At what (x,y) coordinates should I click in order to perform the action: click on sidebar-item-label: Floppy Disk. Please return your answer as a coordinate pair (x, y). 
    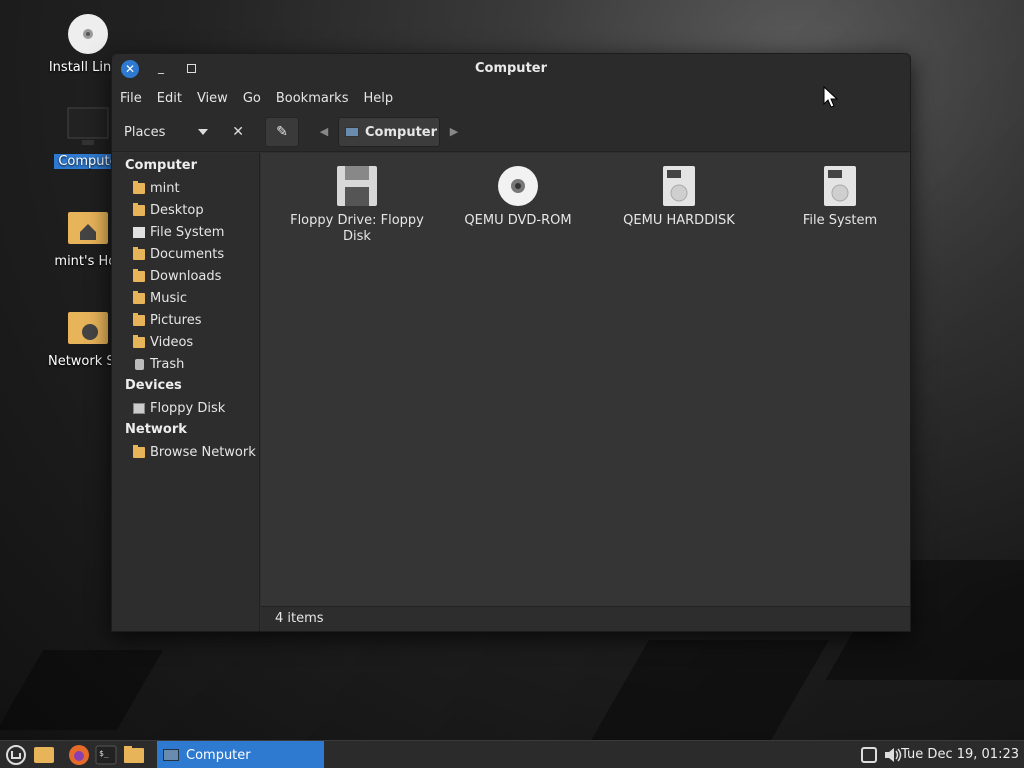
    Looking at the image, I should click on (188, 408).